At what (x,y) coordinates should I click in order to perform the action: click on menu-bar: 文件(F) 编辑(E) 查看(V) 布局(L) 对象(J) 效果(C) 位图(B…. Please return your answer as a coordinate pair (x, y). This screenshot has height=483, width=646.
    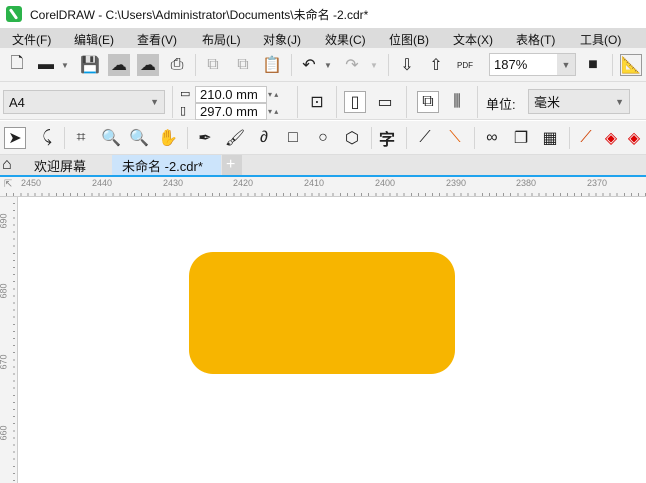
    Looking at the image, I should click on (323, 38).